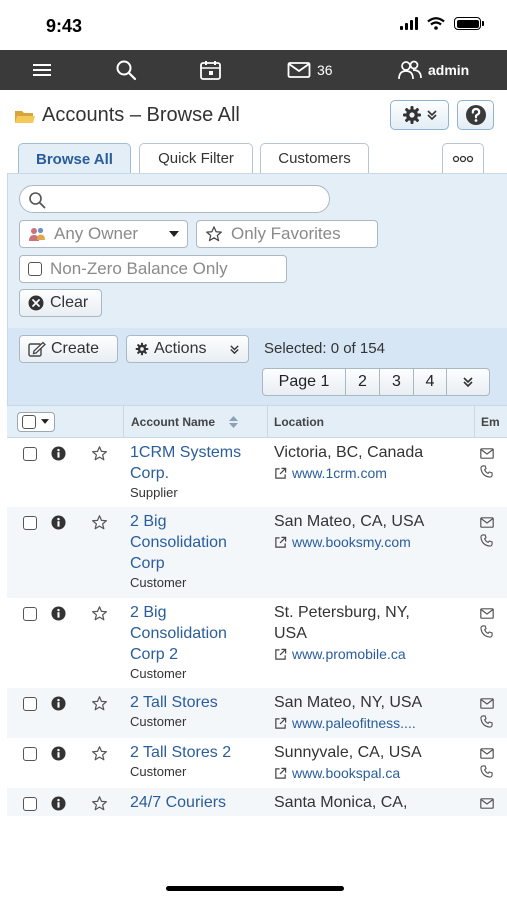 This screenshot has width=507, height=900. What do you see at coordinates (154, 654) in the screenshot?
I see `account-name-line: Corp 2` at bounding box center [154, 654].